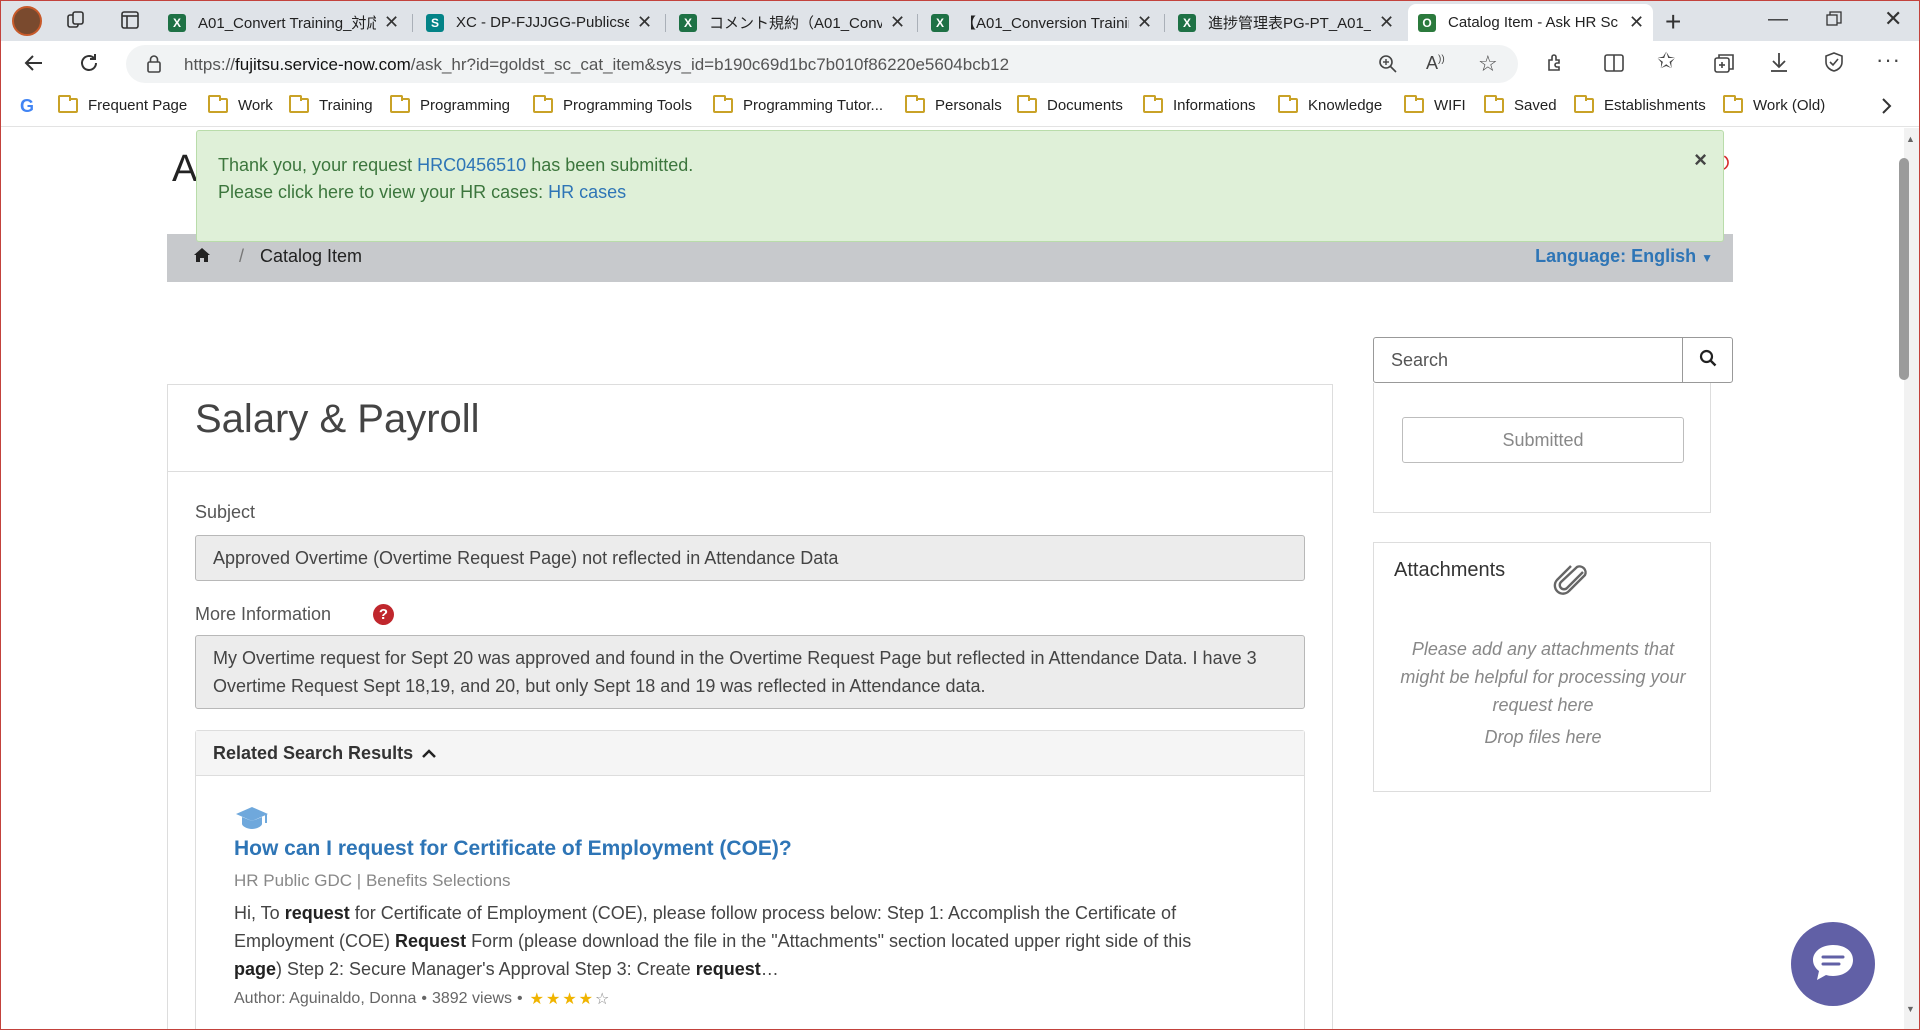  I want to click on split-screen-icon, so click(1614, 65).